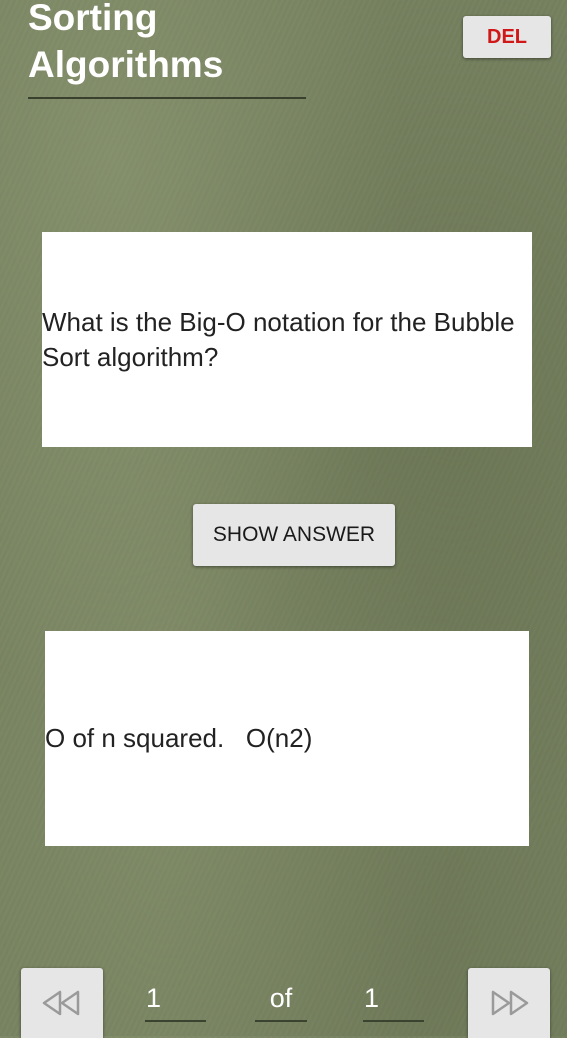 This screenshot has height=1038, width=567. Describe the element at coordinates (126, 42) in the screenshot. I see `deck-title: Sorting Algorithms` at that location.